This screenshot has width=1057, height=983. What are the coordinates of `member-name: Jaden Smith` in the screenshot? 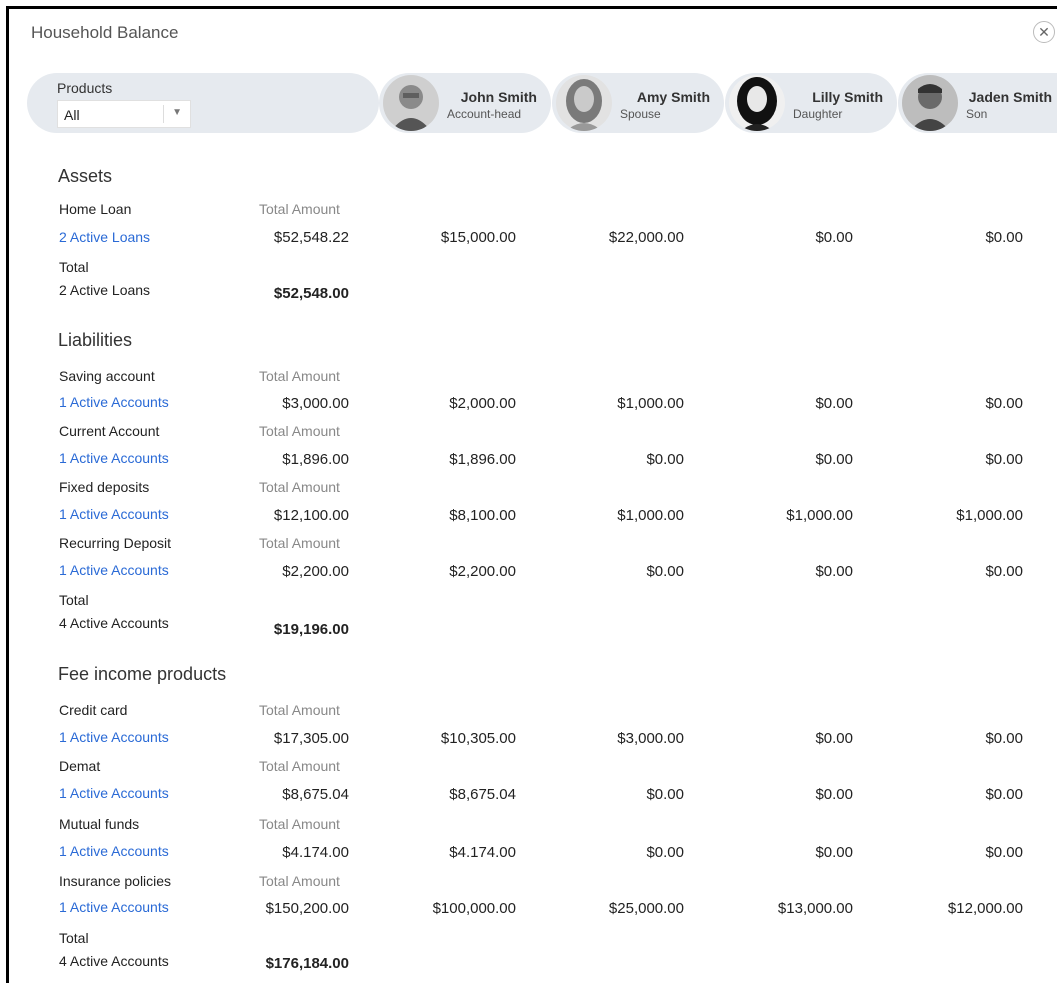 It's located at (1010, 97).